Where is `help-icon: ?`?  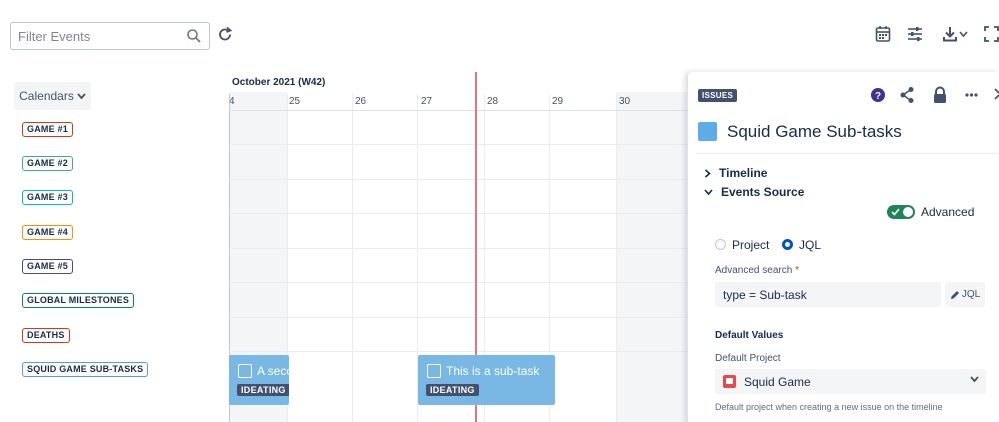 help-icon: ? is located at coordinates (878, 95).